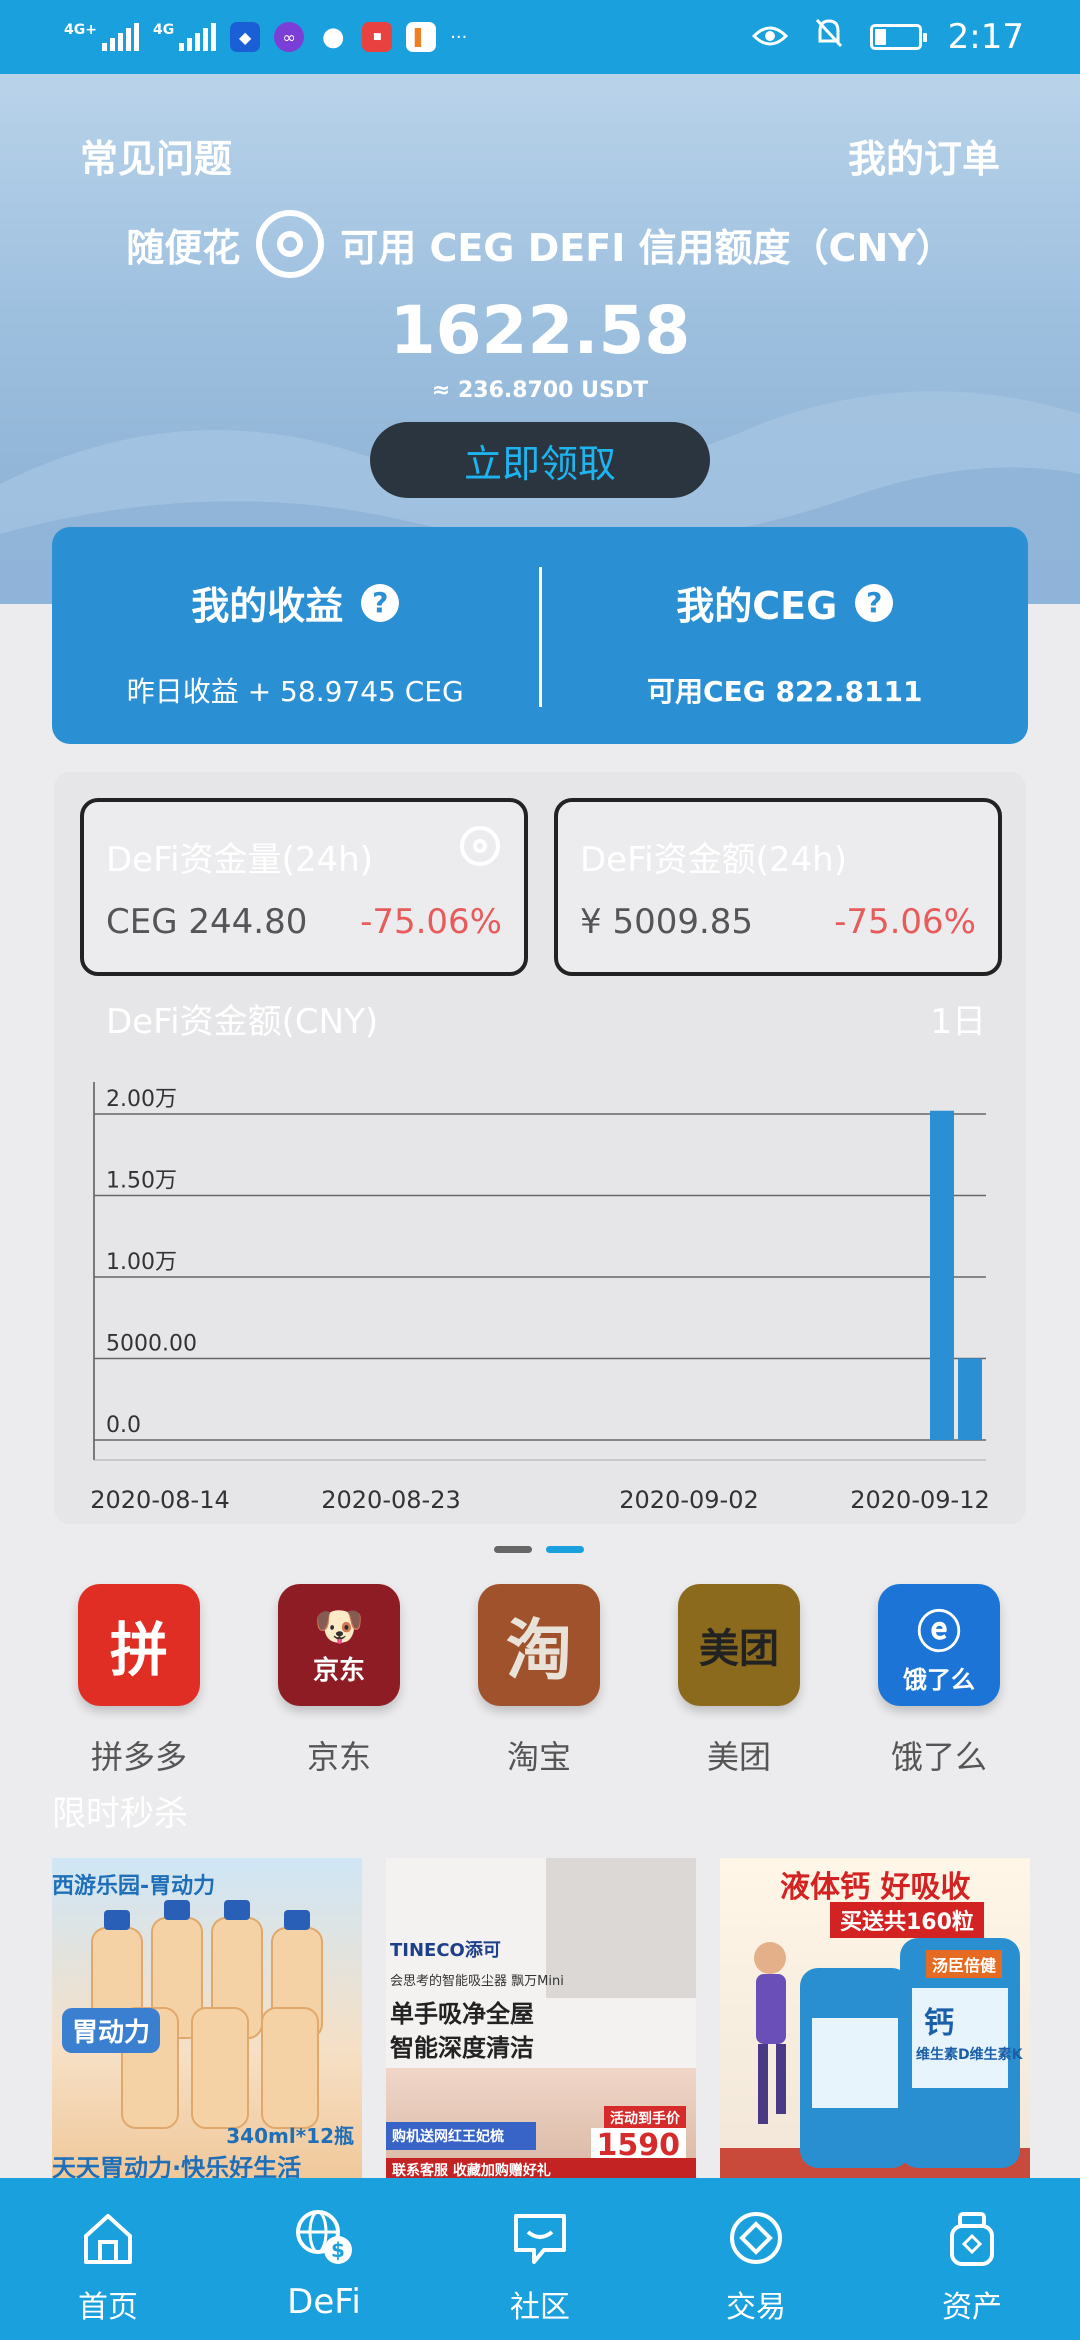 The image size is (1080, 2340). I want to click on trade-icon, so click(756, 2238).